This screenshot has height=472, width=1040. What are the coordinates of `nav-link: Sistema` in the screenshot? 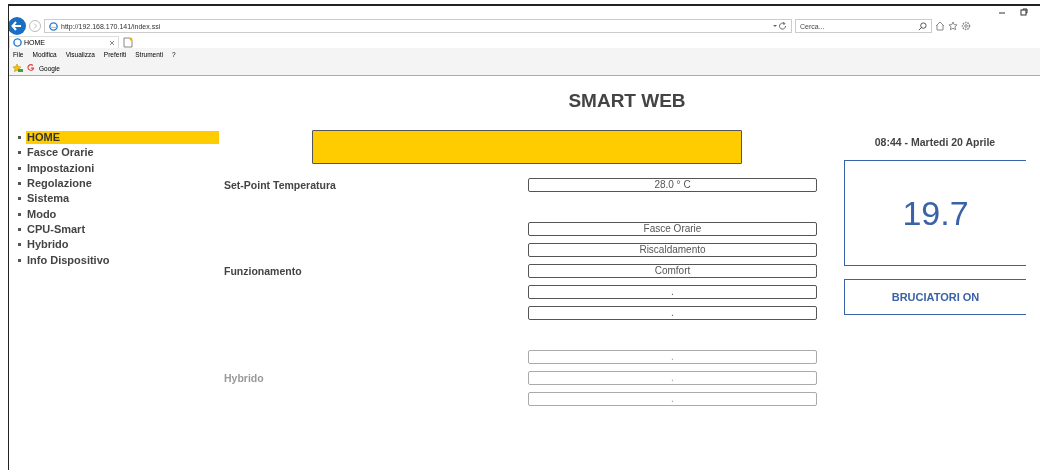 It's located at (122, 199).